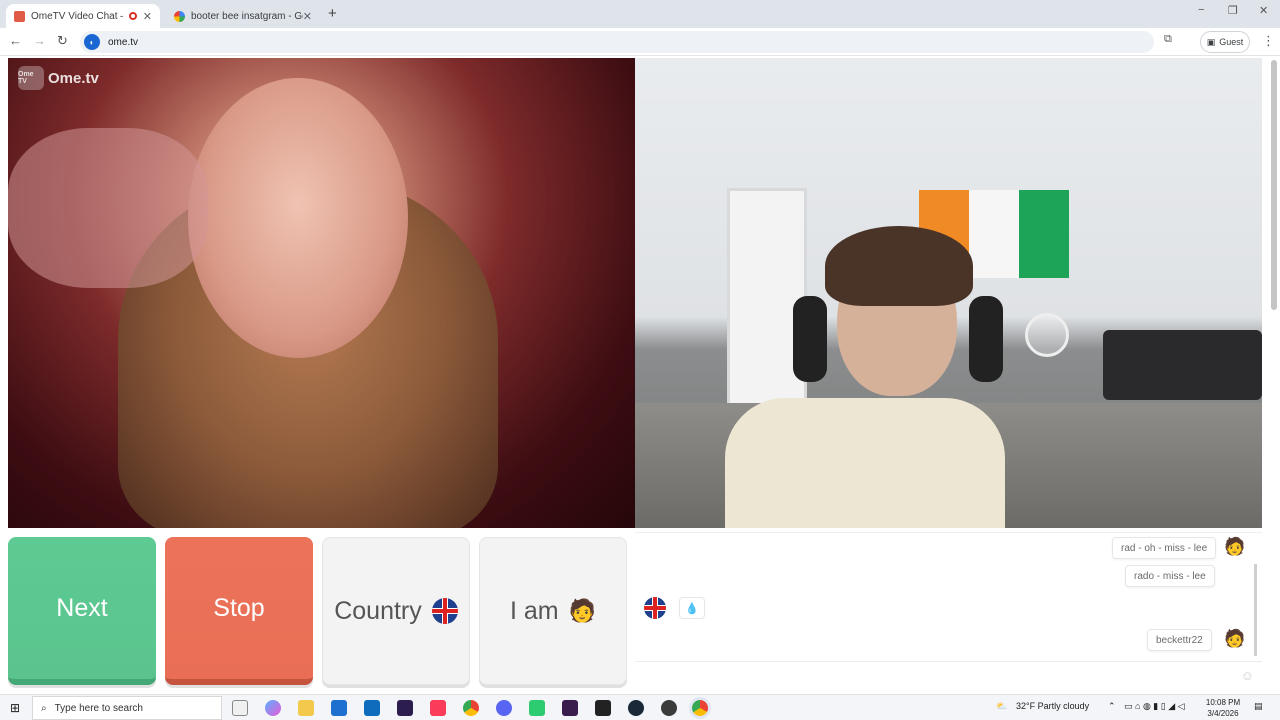 This screenshot has height=720, width=1280. Describe the element at coordinates (603, 708) in the screenshot. I see `epic-games-icon` at that location.